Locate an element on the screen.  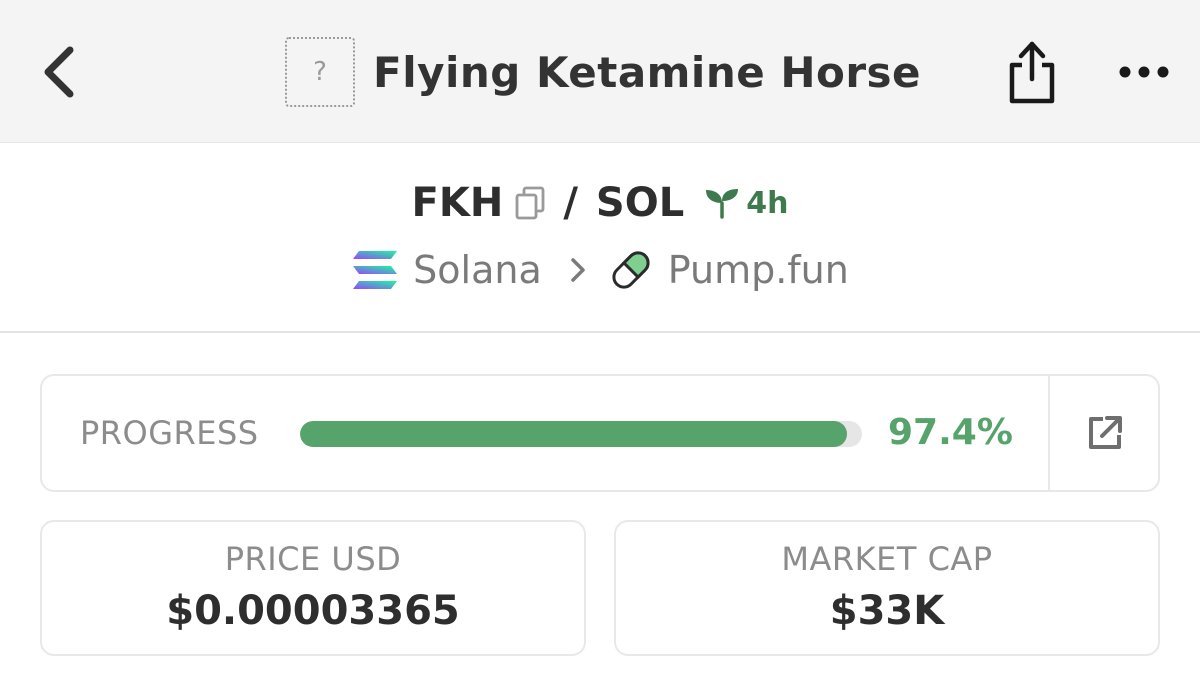
price-usd-value: $0.00003365 is located at coordinates (313, 611).